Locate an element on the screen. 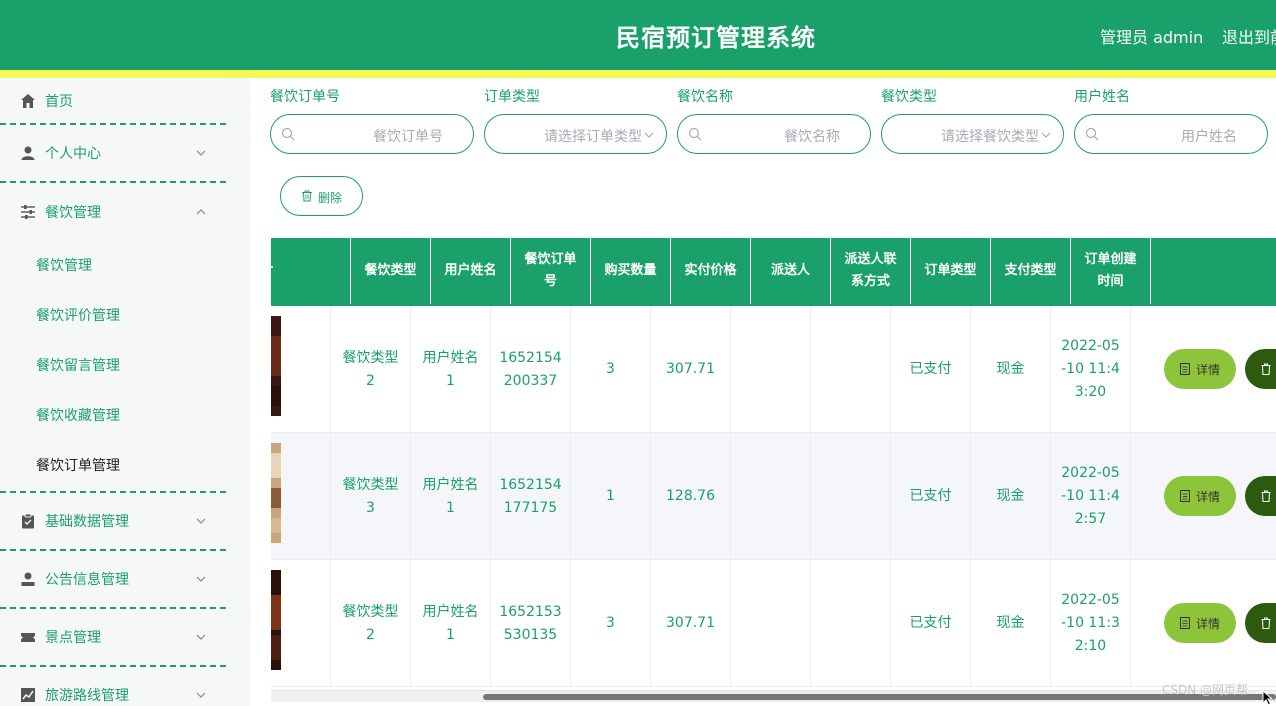 This screenshot has height=706, width=1276. app-header: 民宿预订管理系统 管理员 admin 退出到前 is located at coordinates (638, 35).